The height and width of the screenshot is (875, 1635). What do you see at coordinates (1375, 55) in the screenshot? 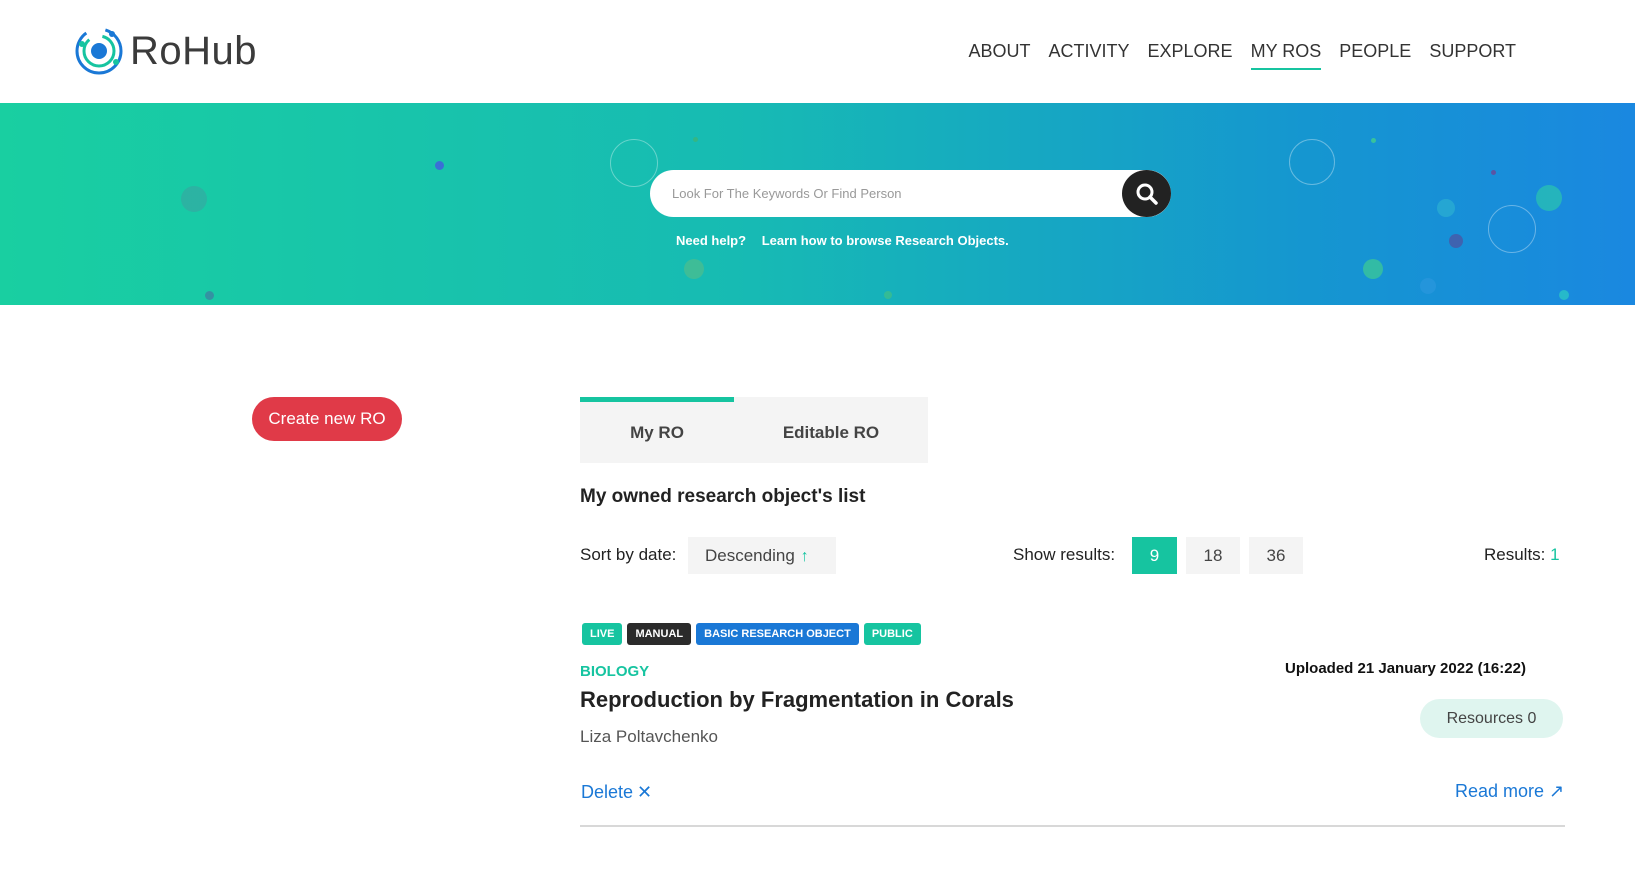
I see `nav-people: PEOPLE` at bounding box center [1375, 55].